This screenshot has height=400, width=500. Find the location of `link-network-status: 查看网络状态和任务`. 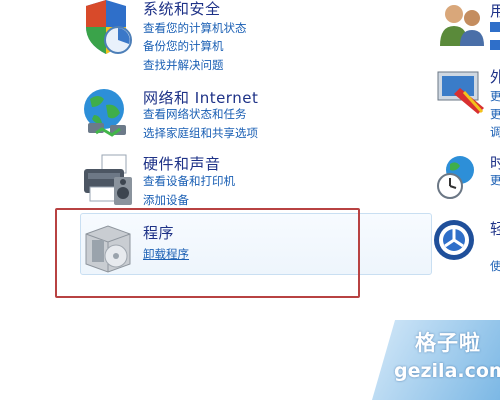

link-network-status: 查看网络状态和任务 is located at coordinates (195, 114).